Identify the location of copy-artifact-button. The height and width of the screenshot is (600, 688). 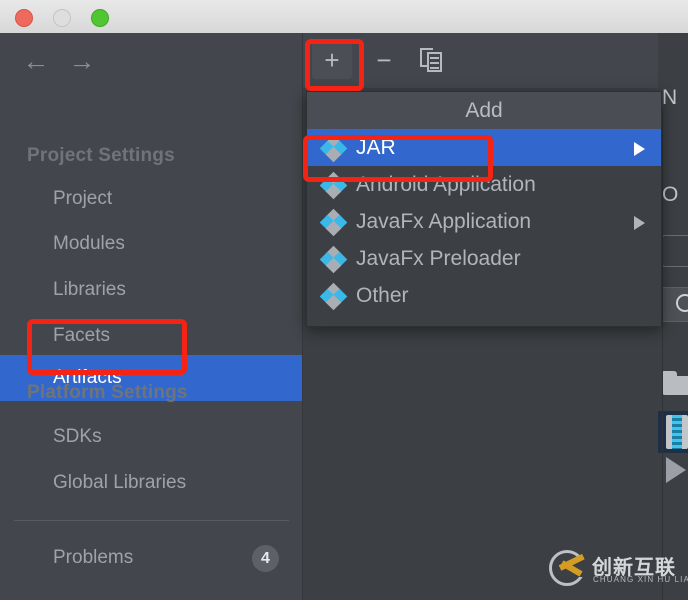
(433, 61).